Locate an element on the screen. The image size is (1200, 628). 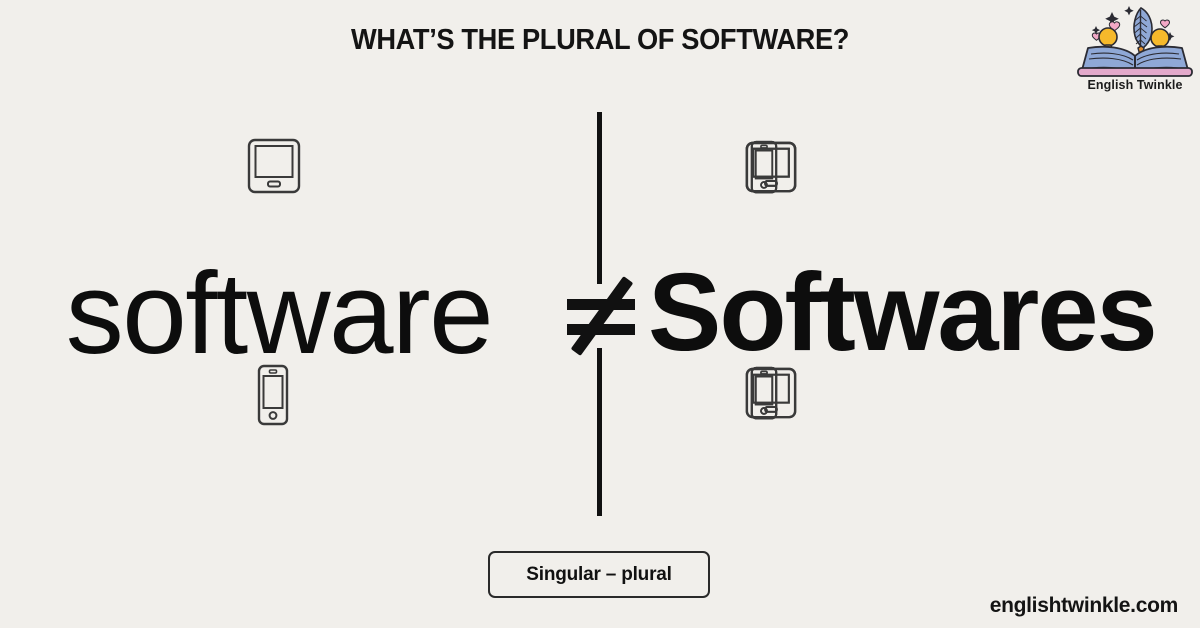
plural-word: Softwares is located at coordinates (903, 312).